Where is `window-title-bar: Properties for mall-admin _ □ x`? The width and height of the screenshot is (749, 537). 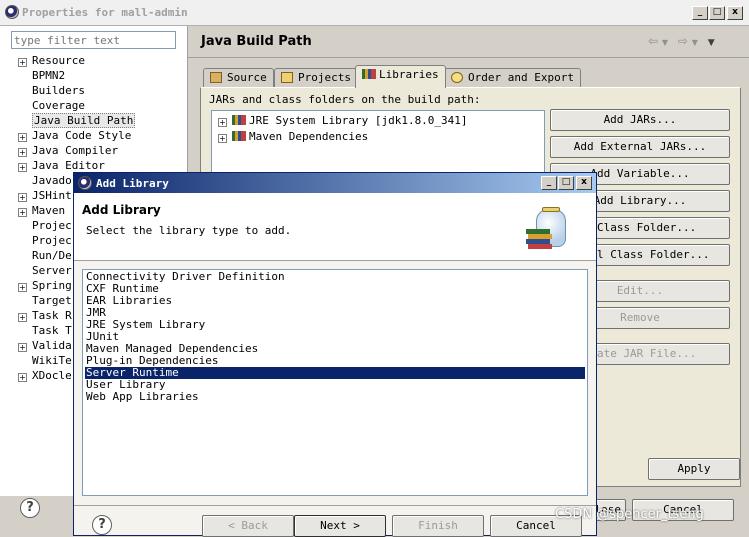 window-title-bar: Properties for mall-admin _ □ x is located at coordinates (374, 13).